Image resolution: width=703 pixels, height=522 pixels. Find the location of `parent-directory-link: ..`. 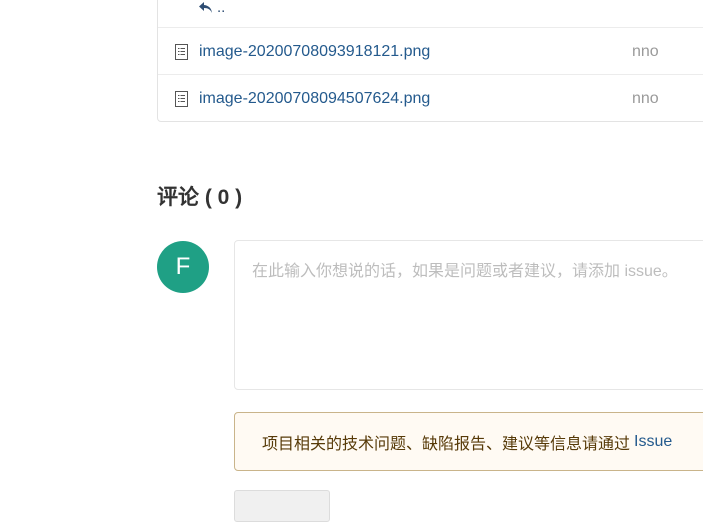

parent-directory-link: .. is located at coordinates (211, 8).